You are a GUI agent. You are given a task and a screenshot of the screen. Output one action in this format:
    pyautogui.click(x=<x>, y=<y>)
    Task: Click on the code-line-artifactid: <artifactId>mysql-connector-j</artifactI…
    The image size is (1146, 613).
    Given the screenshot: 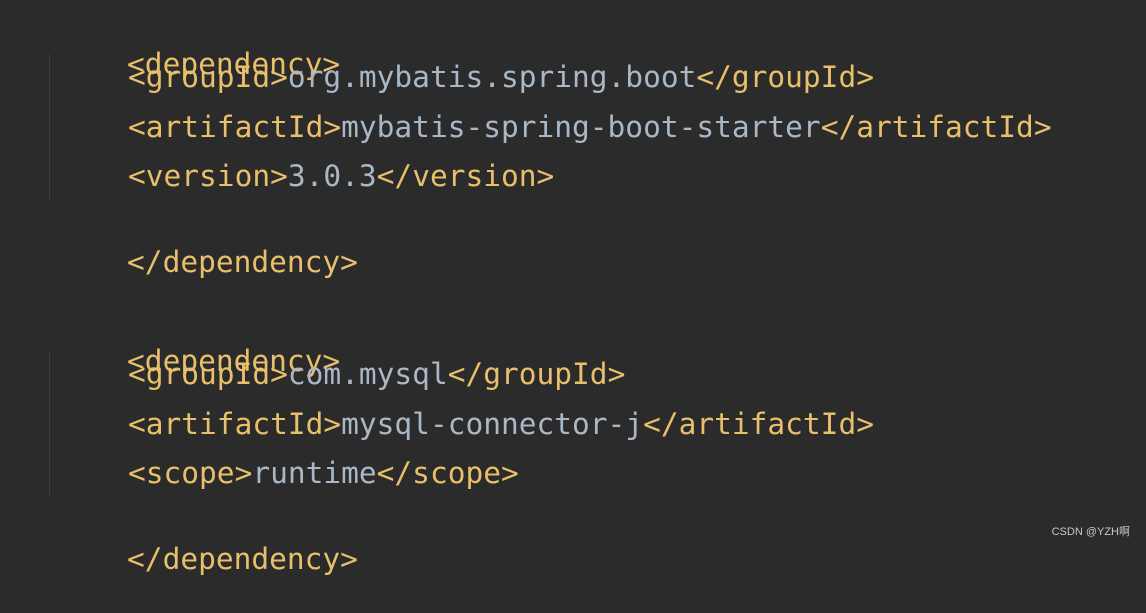 What is the action you would take?
    pyautogui.click(x=501, y=424)
    